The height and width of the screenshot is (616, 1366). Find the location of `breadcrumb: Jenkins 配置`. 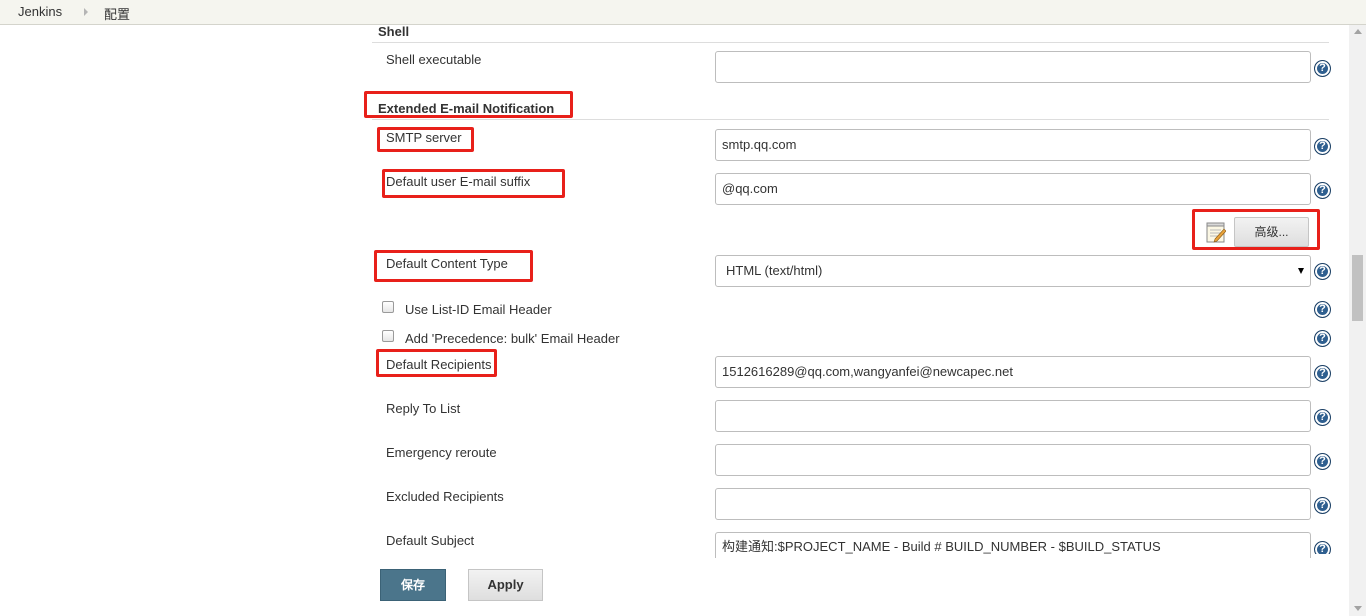

breadcrumb: Jenkins 配置 is located at coordinates (683, 12).